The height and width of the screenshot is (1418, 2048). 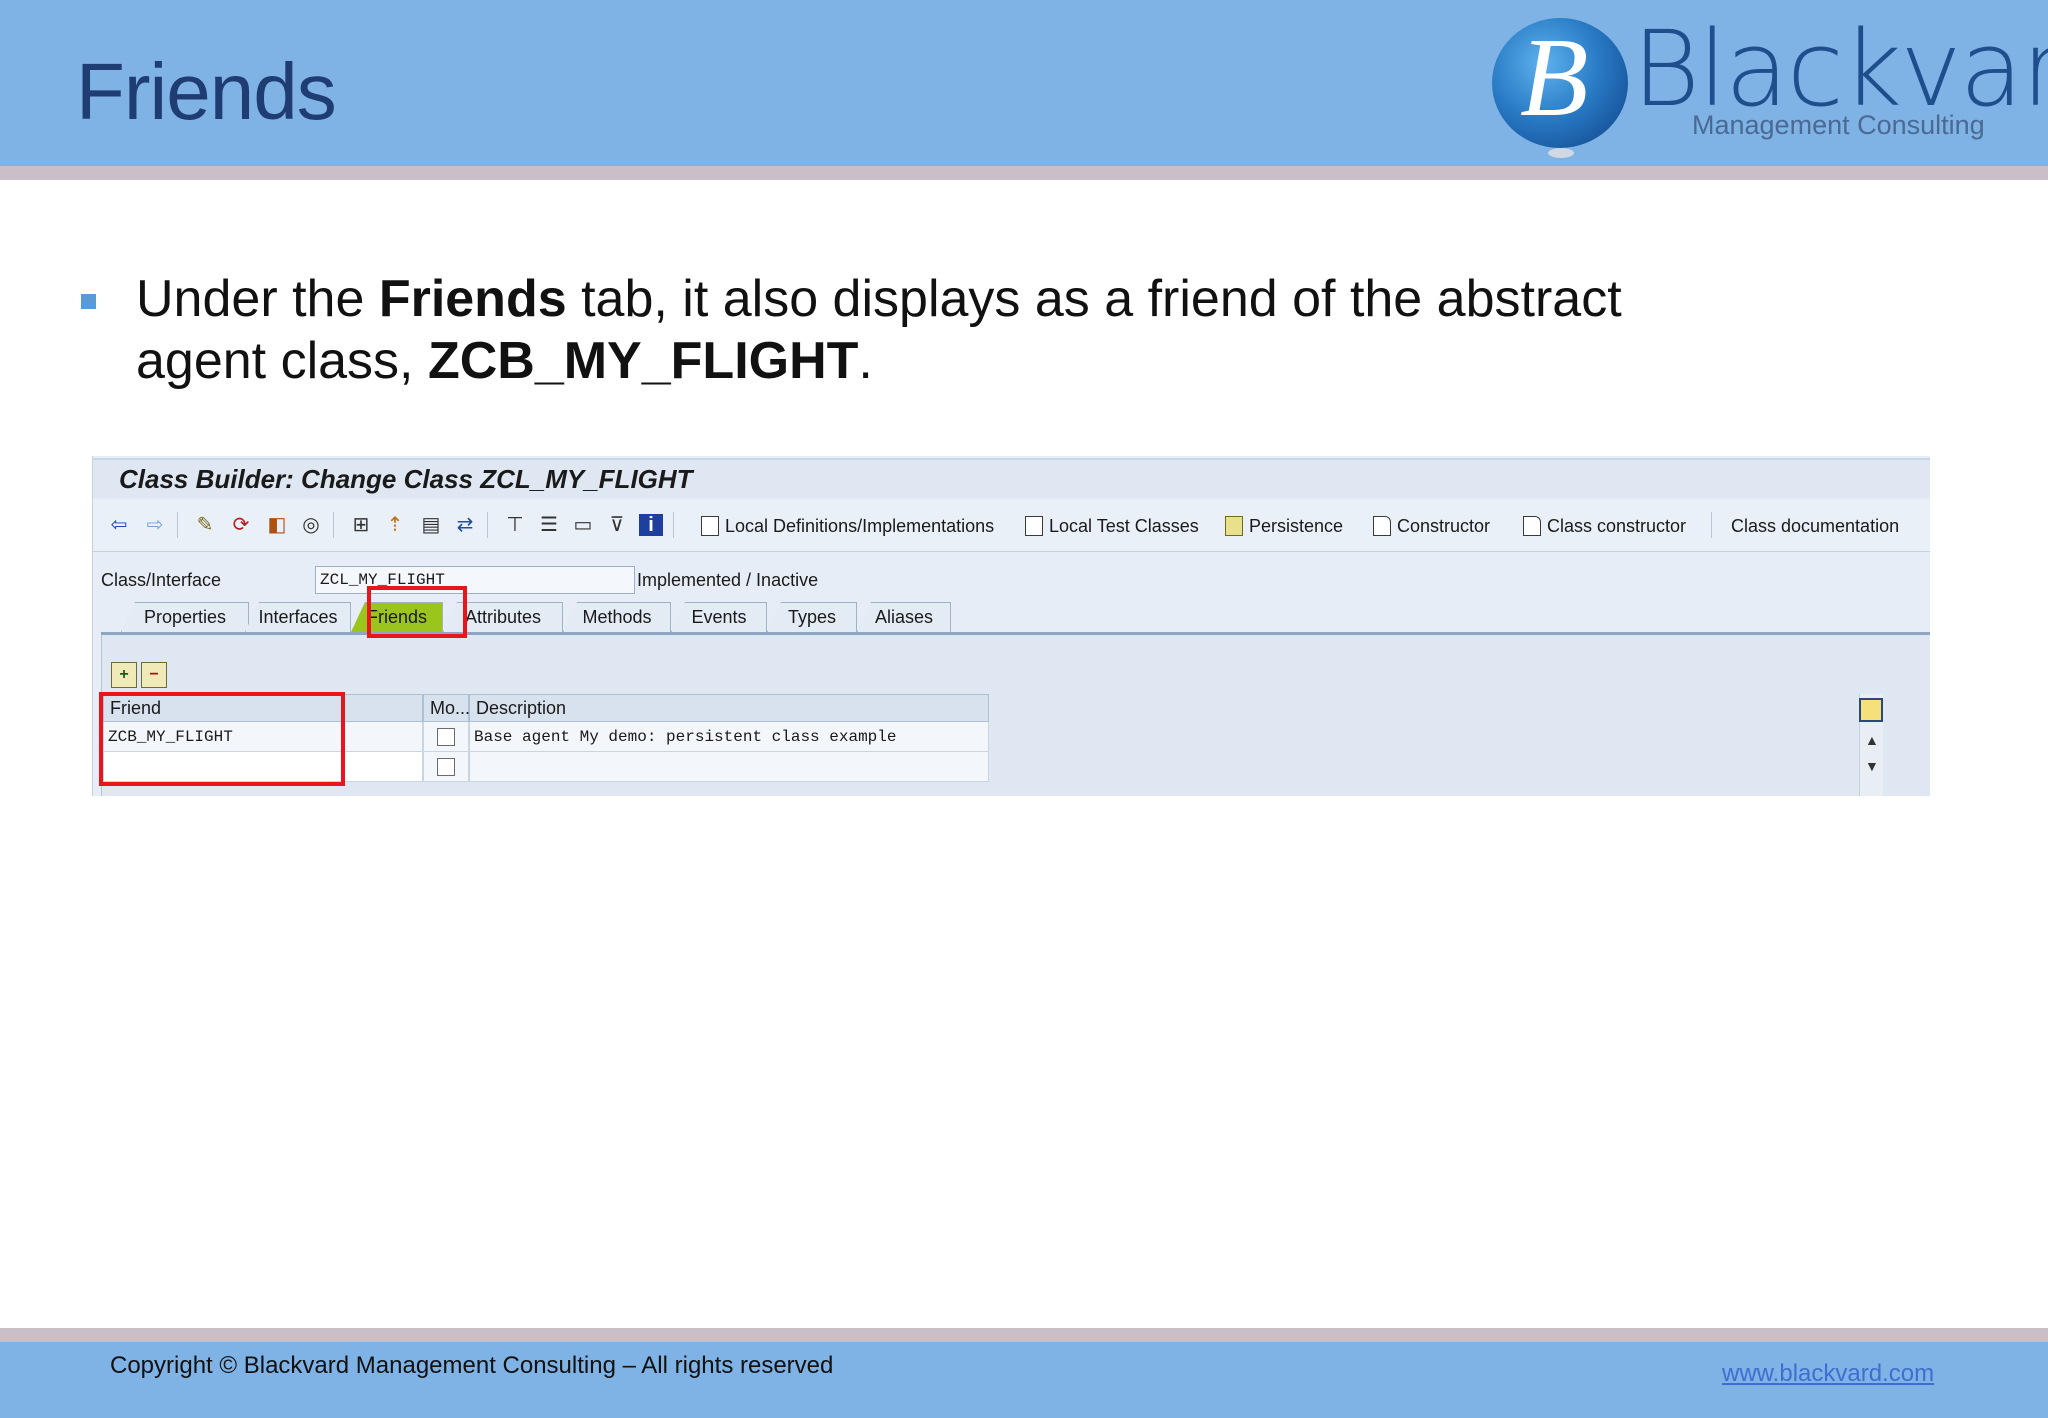 What do you see at coordinates (1617, 526) in the screenshot?
I see `class-constructor-label: Class constructor` at bounding box center [1617, 526].